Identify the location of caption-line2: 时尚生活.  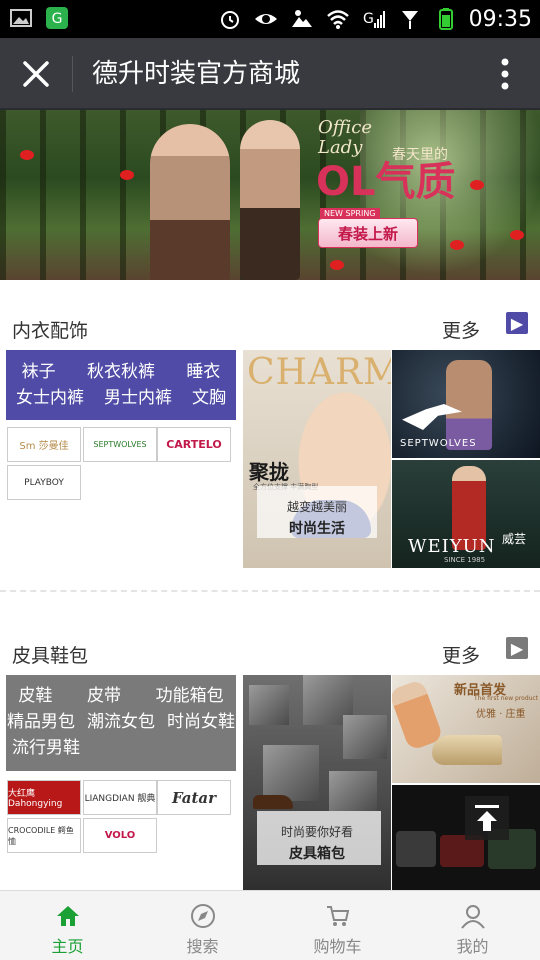
(317, 529).